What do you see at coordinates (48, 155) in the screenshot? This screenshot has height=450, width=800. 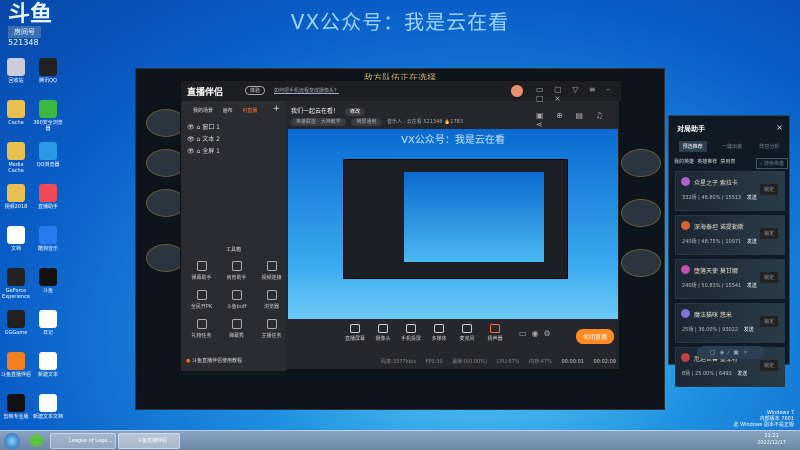 I see `desktop-icon: QQ浏览器` at bounding box center [48, 155].